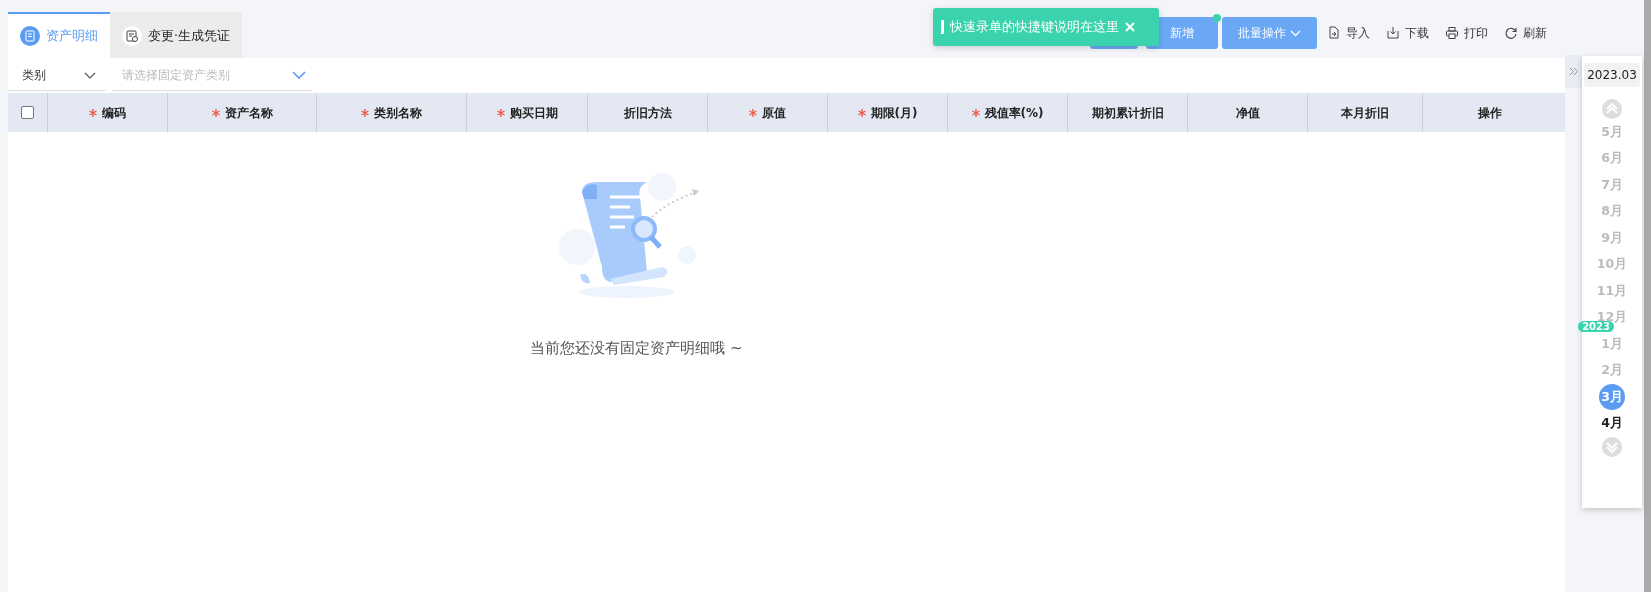  What do you see at coordinates (398, 113) in the screenshot?
I see `column-label: 类别名称` at bounding box center [398, 113].